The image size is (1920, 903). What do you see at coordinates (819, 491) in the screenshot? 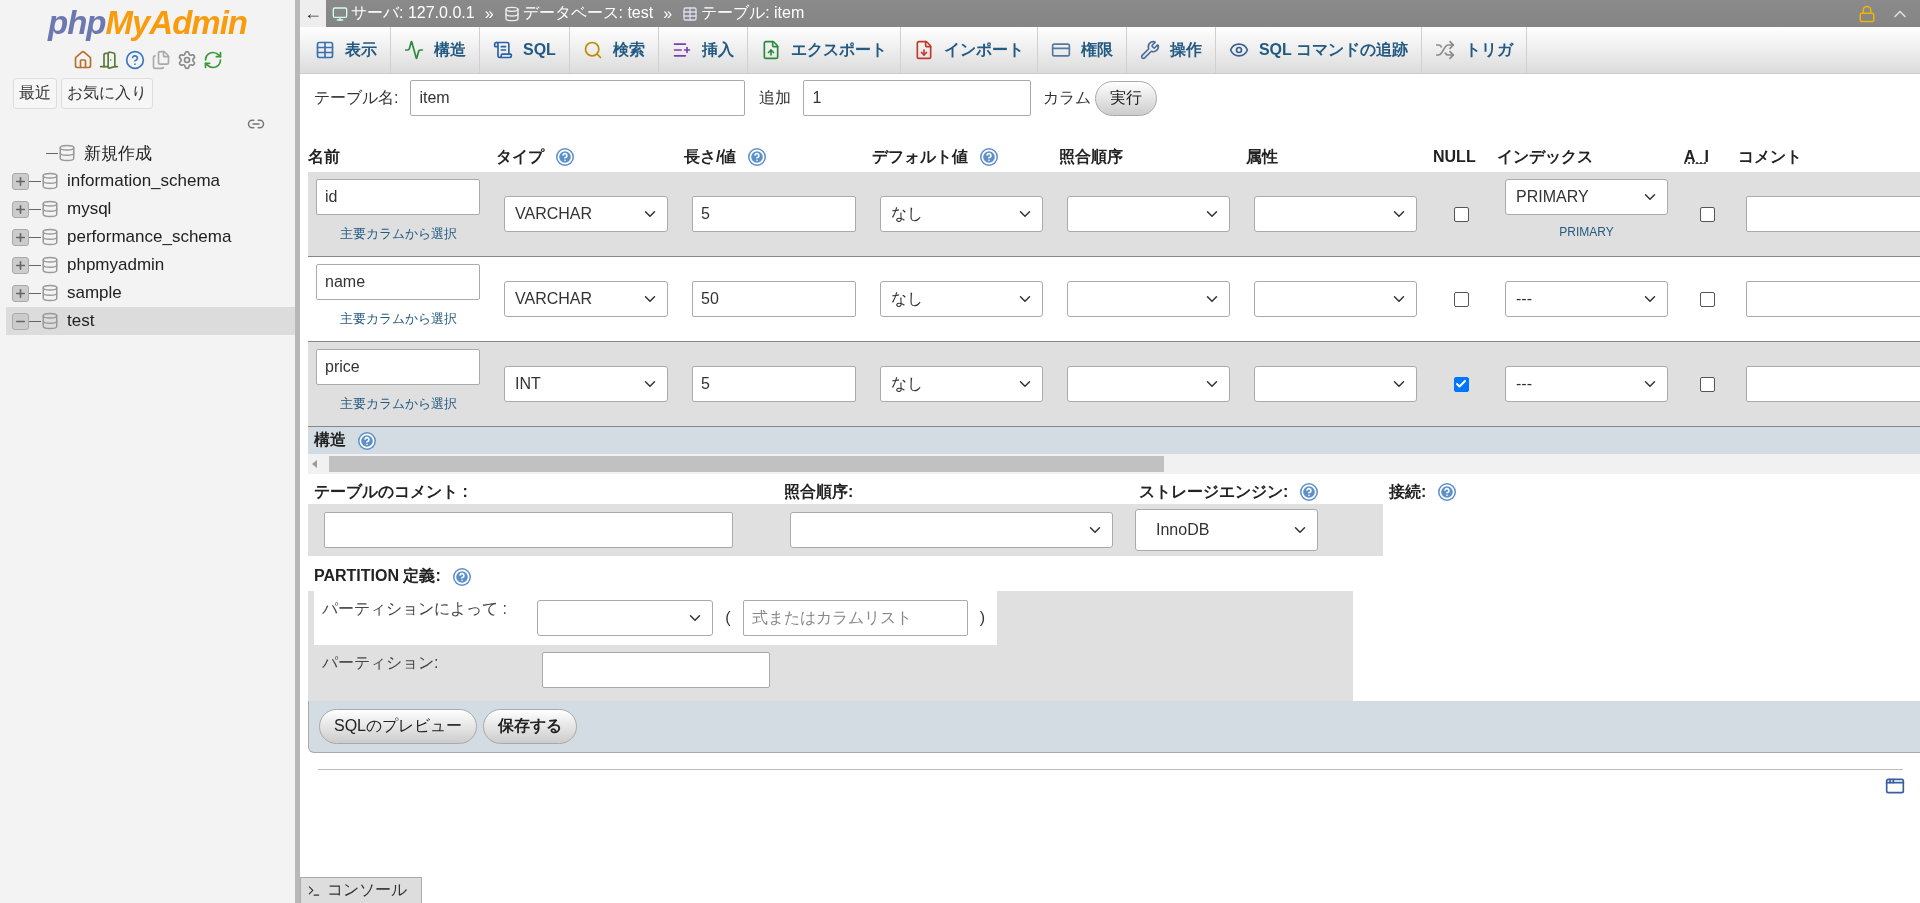
I see `field-label: 照合順序:` at bounding box center [819, 491].